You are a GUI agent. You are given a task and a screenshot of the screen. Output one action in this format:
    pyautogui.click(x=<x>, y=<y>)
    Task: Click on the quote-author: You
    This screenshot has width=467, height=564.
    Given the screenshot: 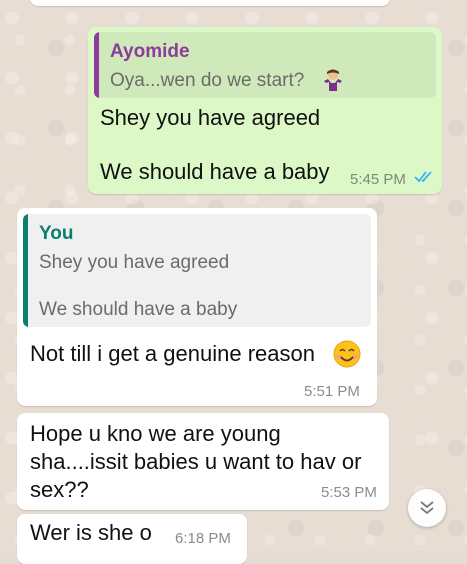 What is the action you would take?
    pyautogui.click(x=56, y=233)
    